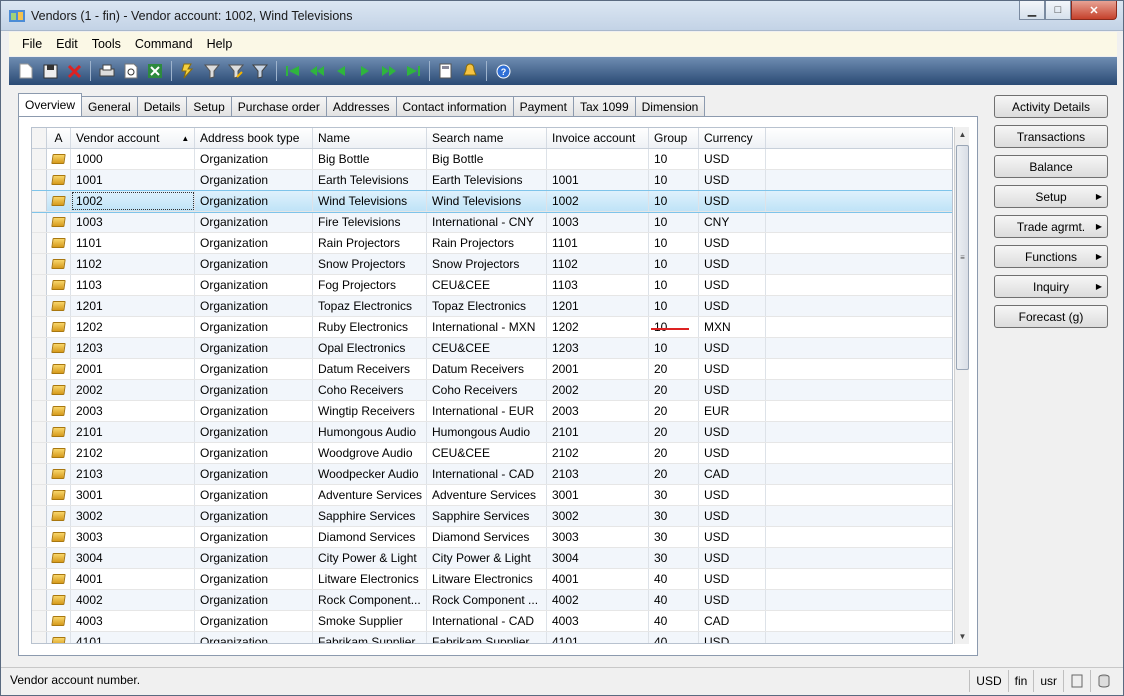 The image size is (1124, 696). Describe the element at coordinates (370, 390) in the screenshot. I see `cell-name: Coho Receivers` at that location.